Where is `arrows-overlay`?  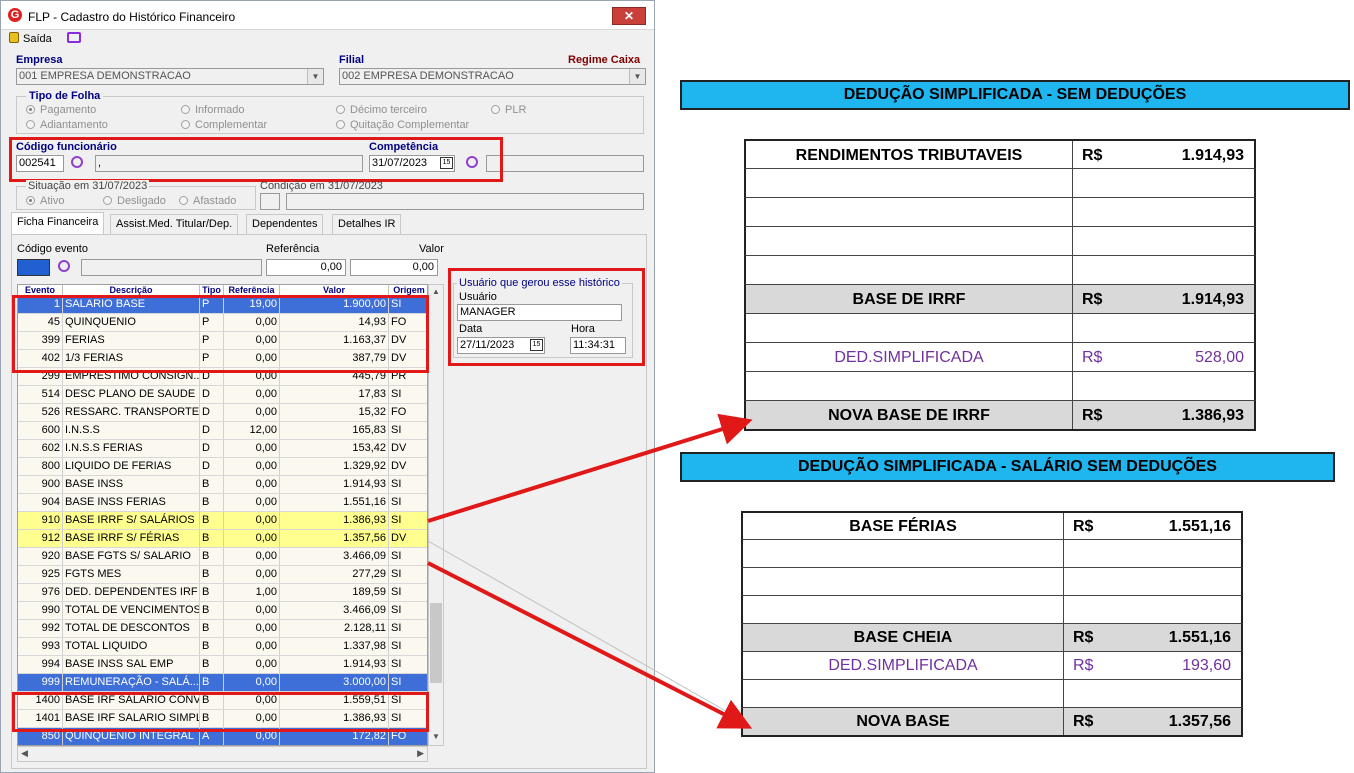
arrows-overlay is located at coordinates (590, 571).